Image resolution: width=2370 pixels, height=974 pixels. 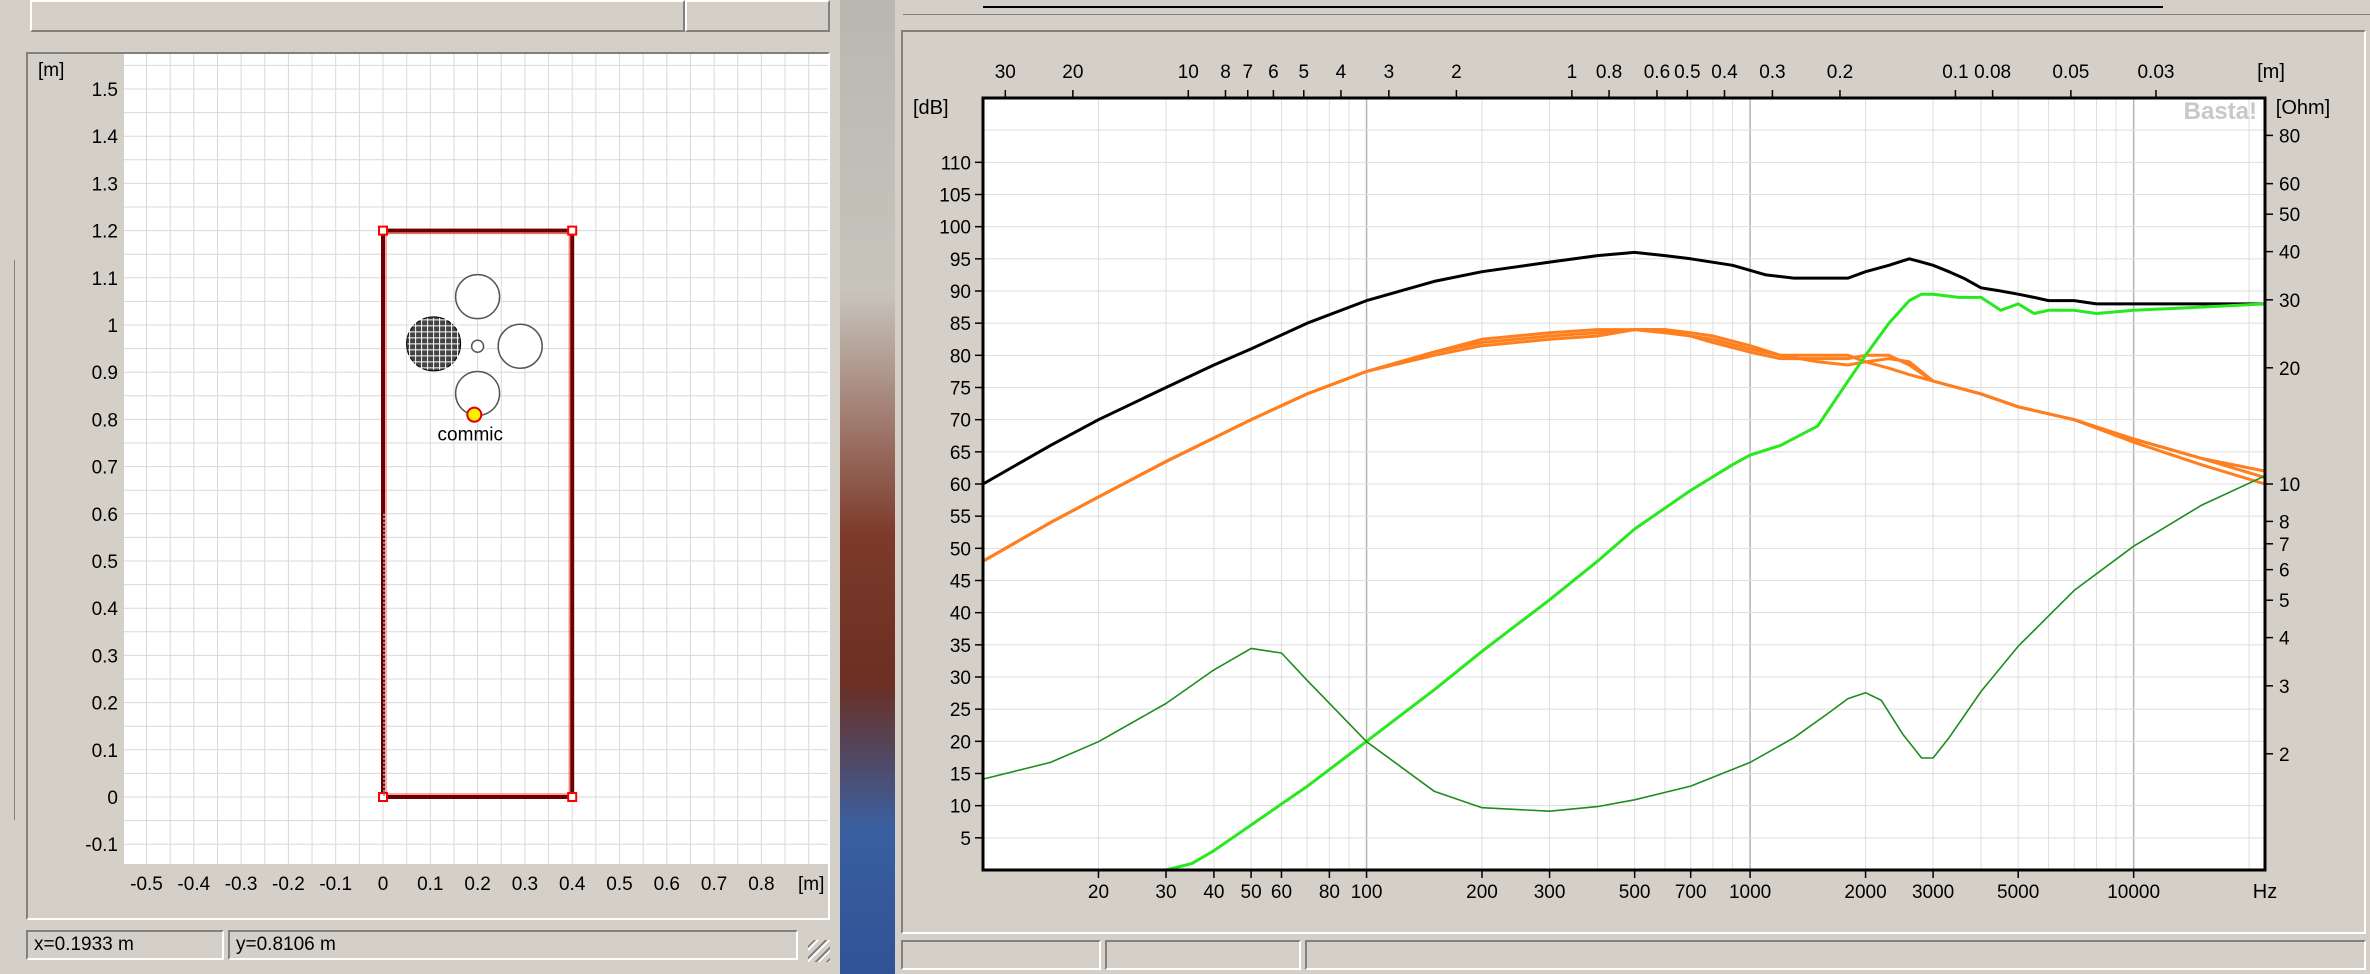 I want to click on chart-x-tick-label: 5000, so click(x=2018, y=892).